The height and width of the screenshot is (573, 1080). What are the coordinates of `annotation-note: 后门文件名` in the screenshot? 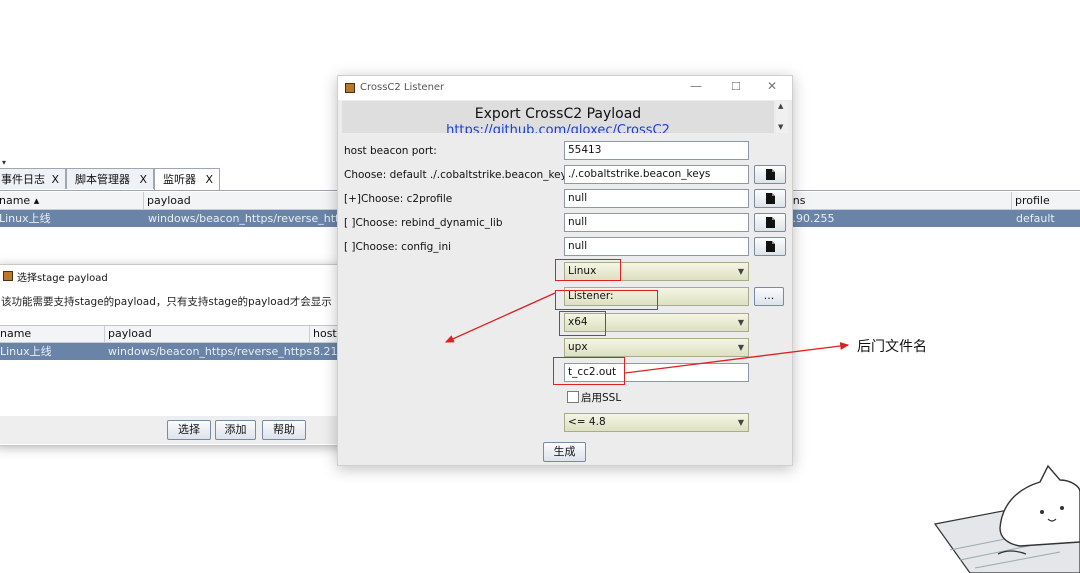 It's located at (892, 347).